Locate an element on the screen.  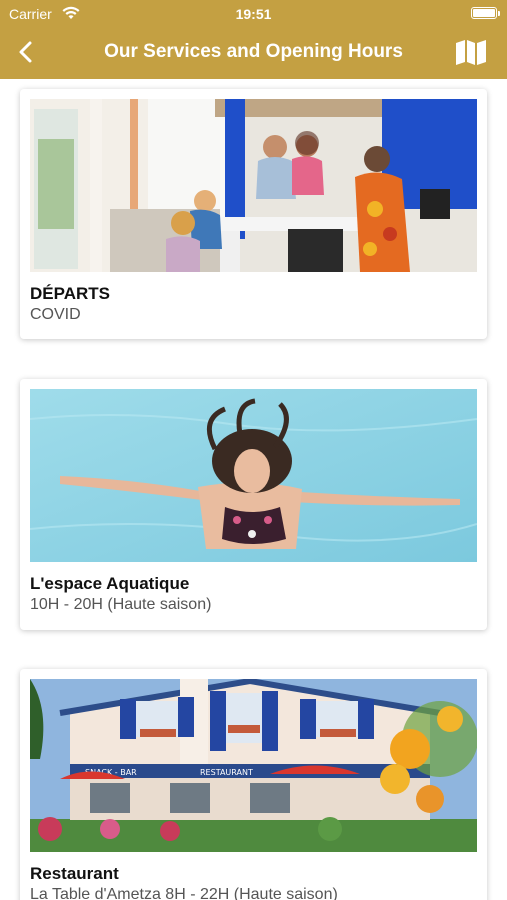
back-button is located at coordinates (26, 52).